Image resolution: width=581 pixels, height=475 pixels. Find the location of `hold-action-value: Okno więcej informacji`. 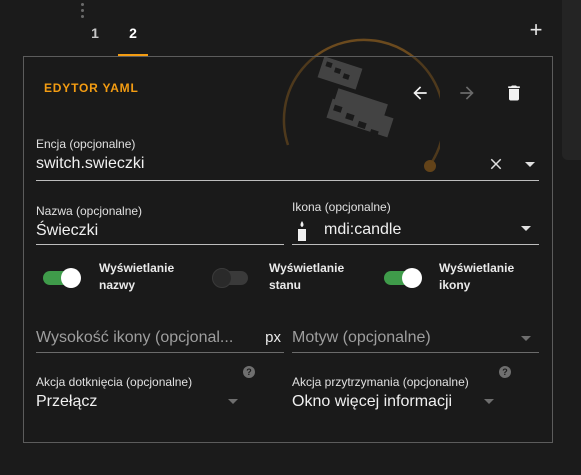

hold-action-value: Okno więcej informacji is located at coordinates (394, 402).